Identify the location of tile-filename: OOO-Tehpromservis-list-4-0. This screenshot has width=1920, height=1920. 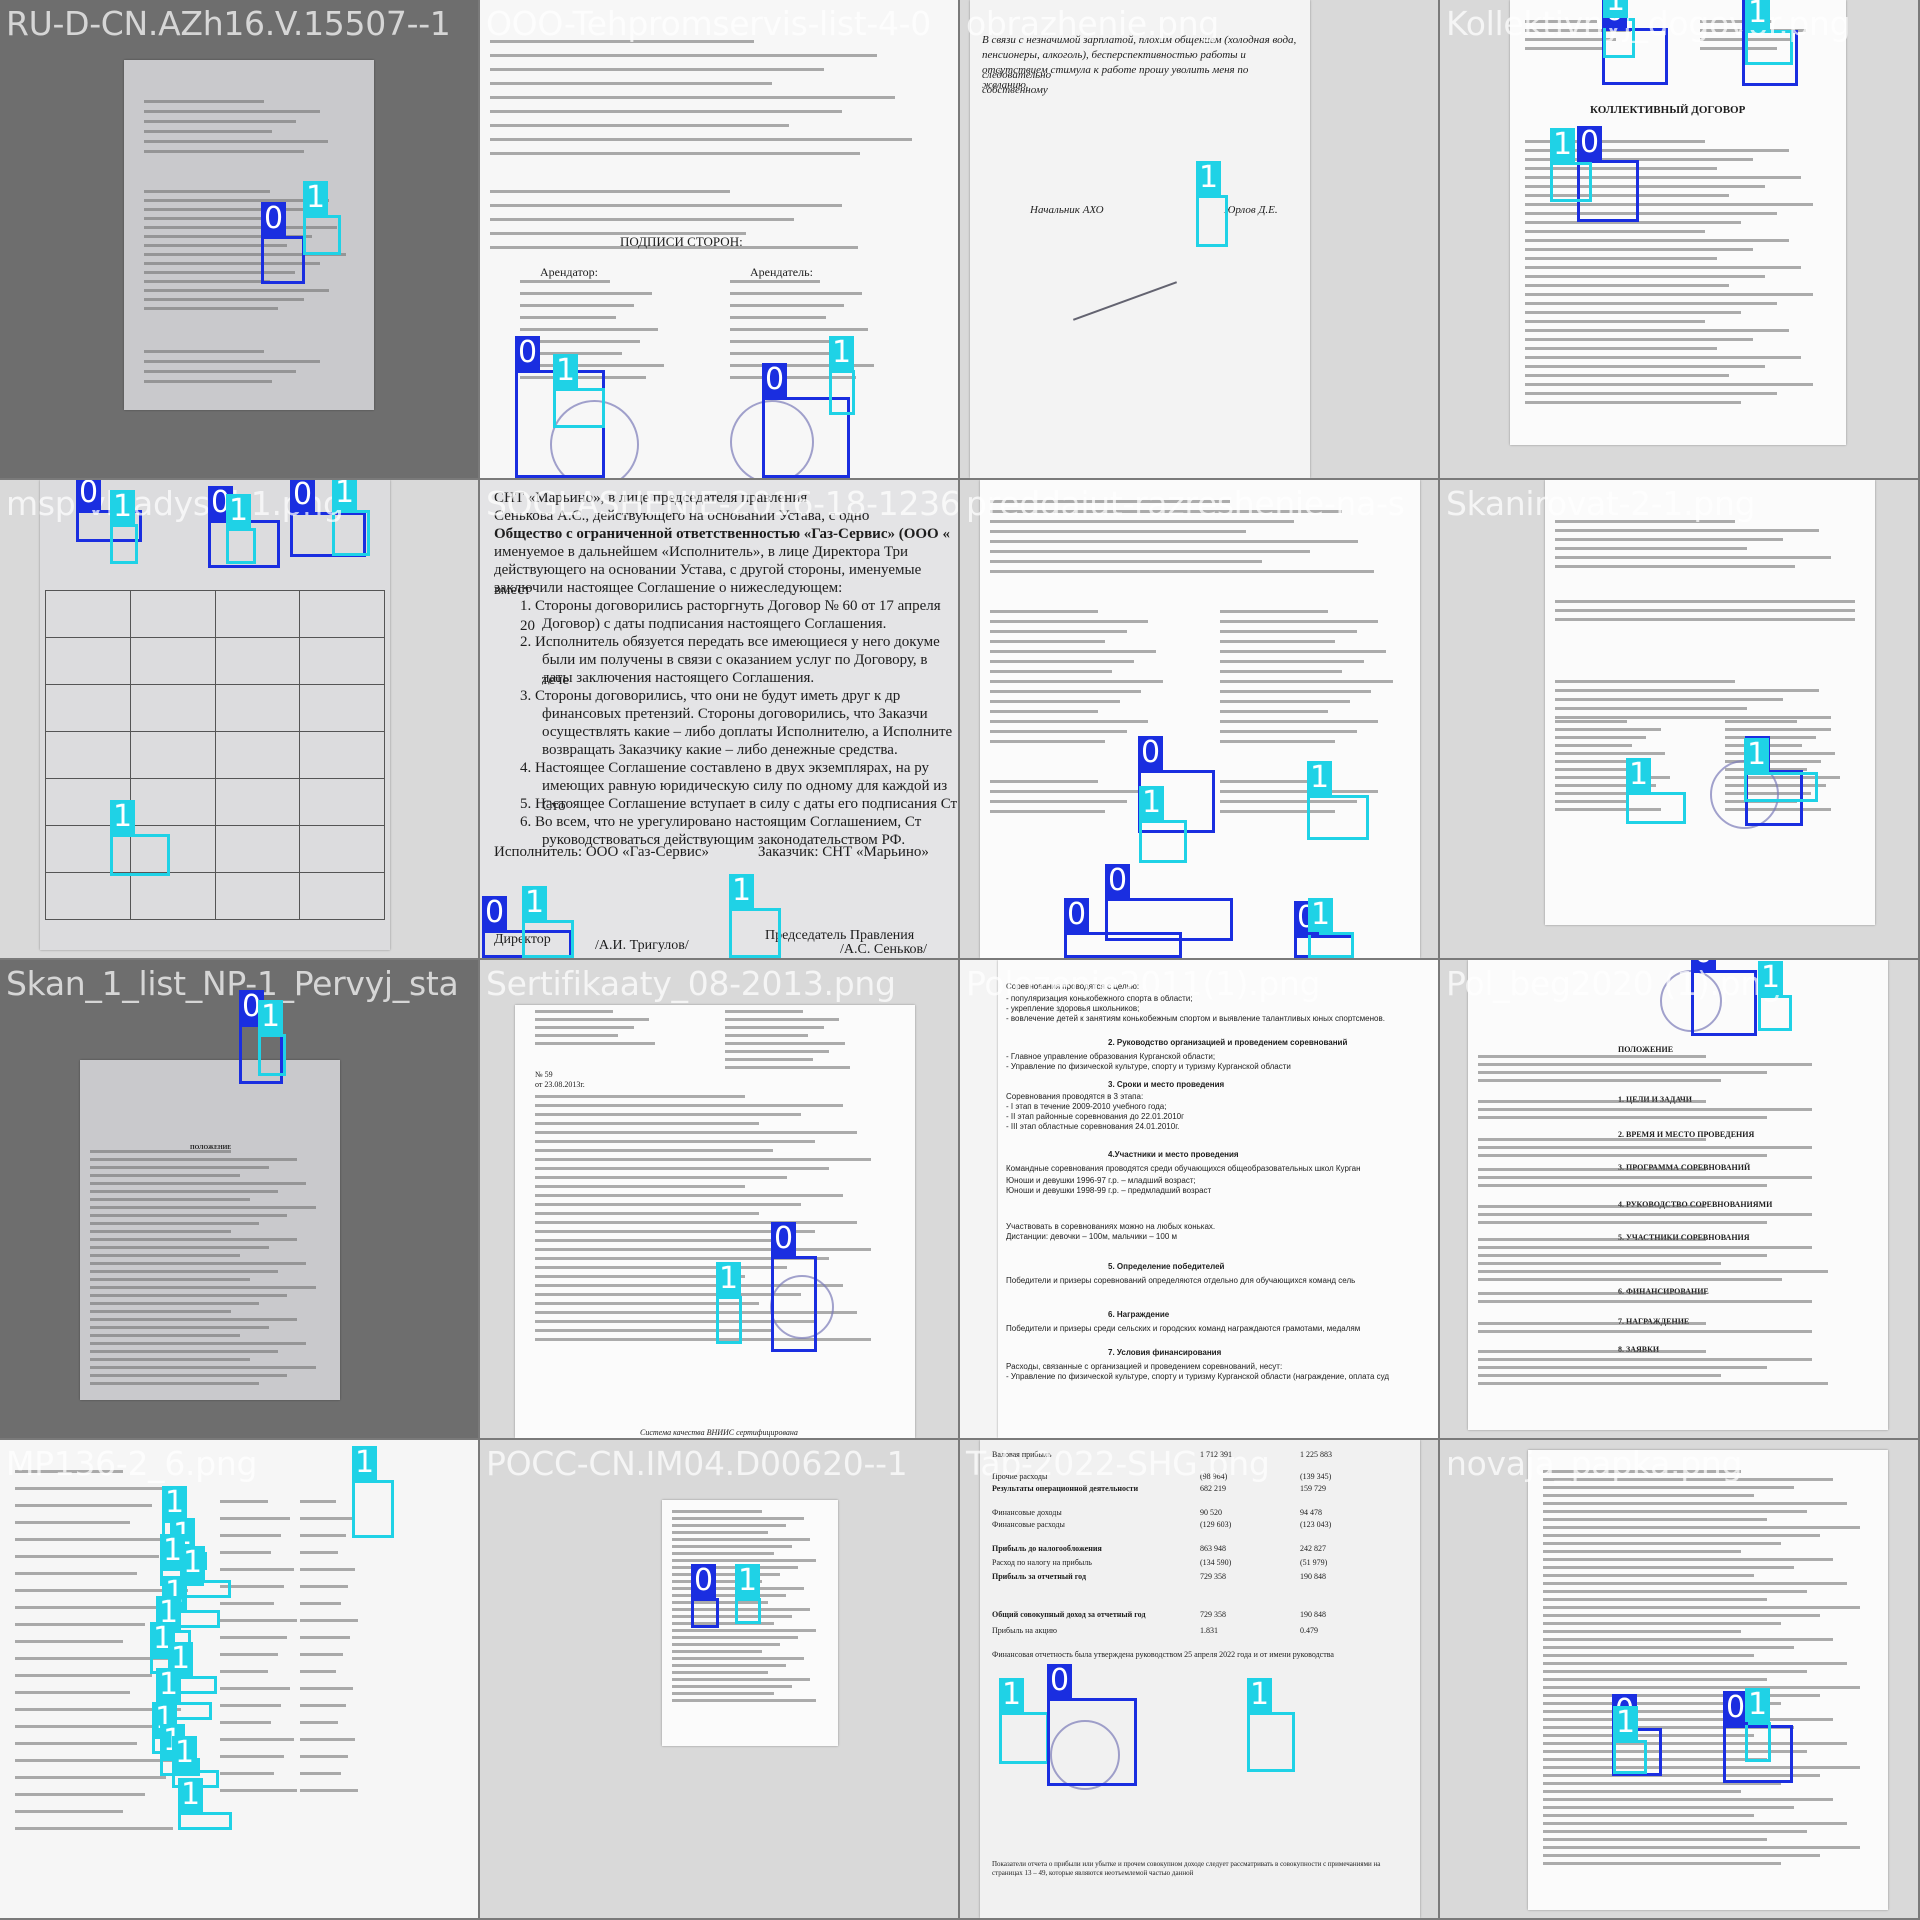
(708, 23).